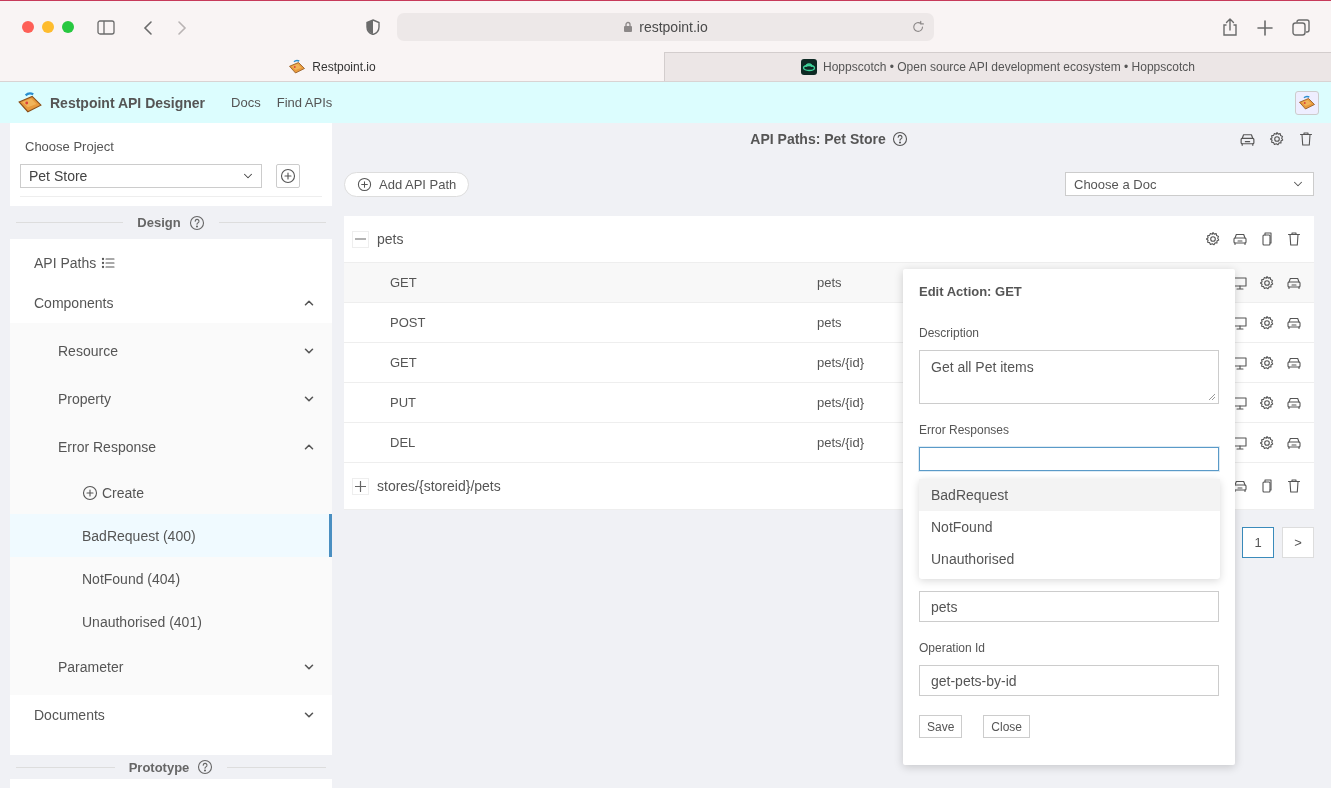  Describe the element at coordinates (84, 399) in the screenshot. I see `menu-label: Property` at that location.